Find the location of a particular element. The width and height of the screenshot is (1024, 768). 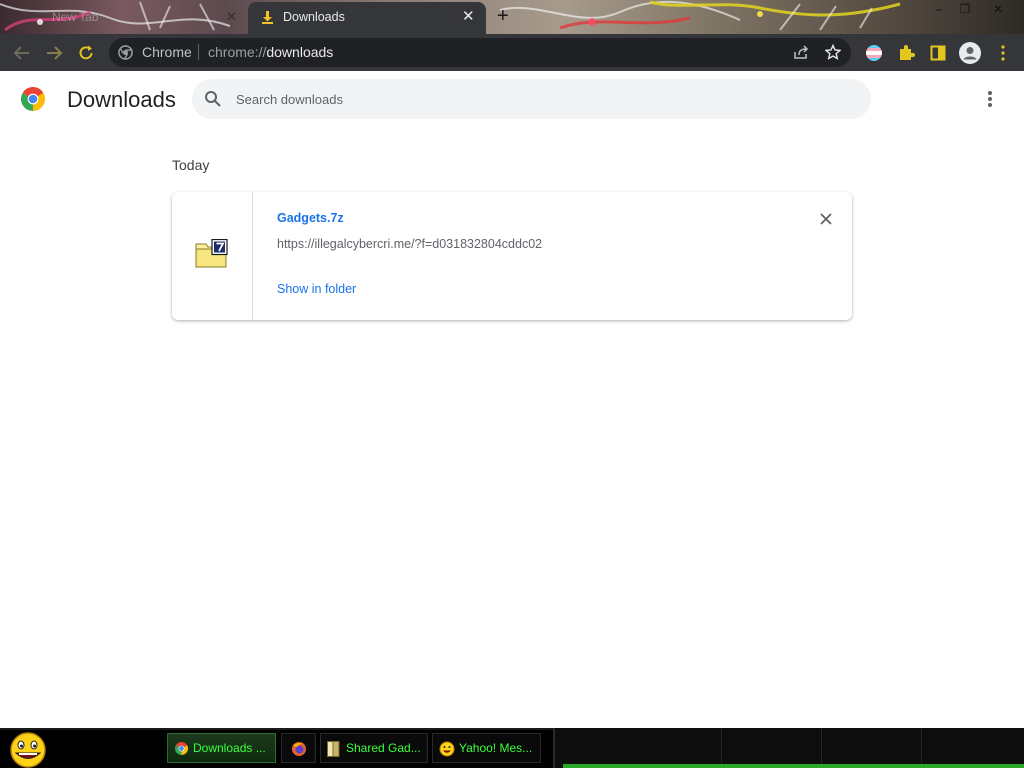

restore-button: ❐ is located at coordinates (965, 9).